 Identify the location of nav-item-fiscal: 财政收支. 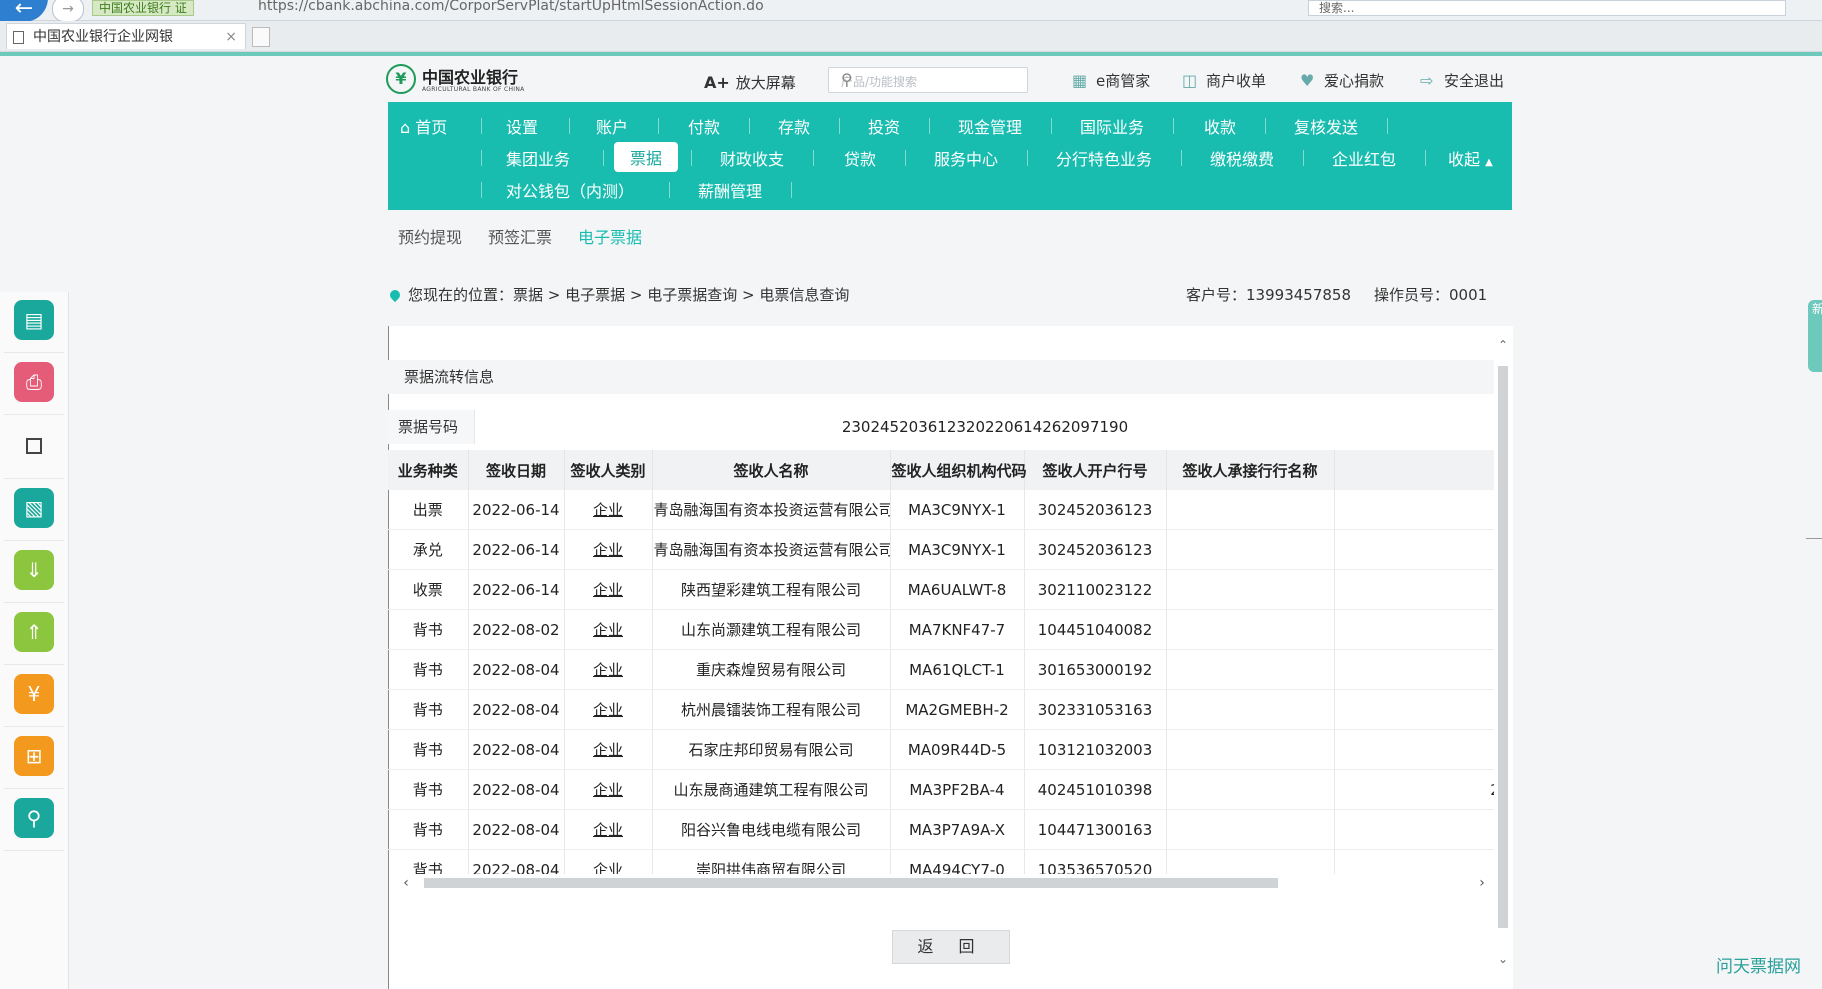
(752, 158).